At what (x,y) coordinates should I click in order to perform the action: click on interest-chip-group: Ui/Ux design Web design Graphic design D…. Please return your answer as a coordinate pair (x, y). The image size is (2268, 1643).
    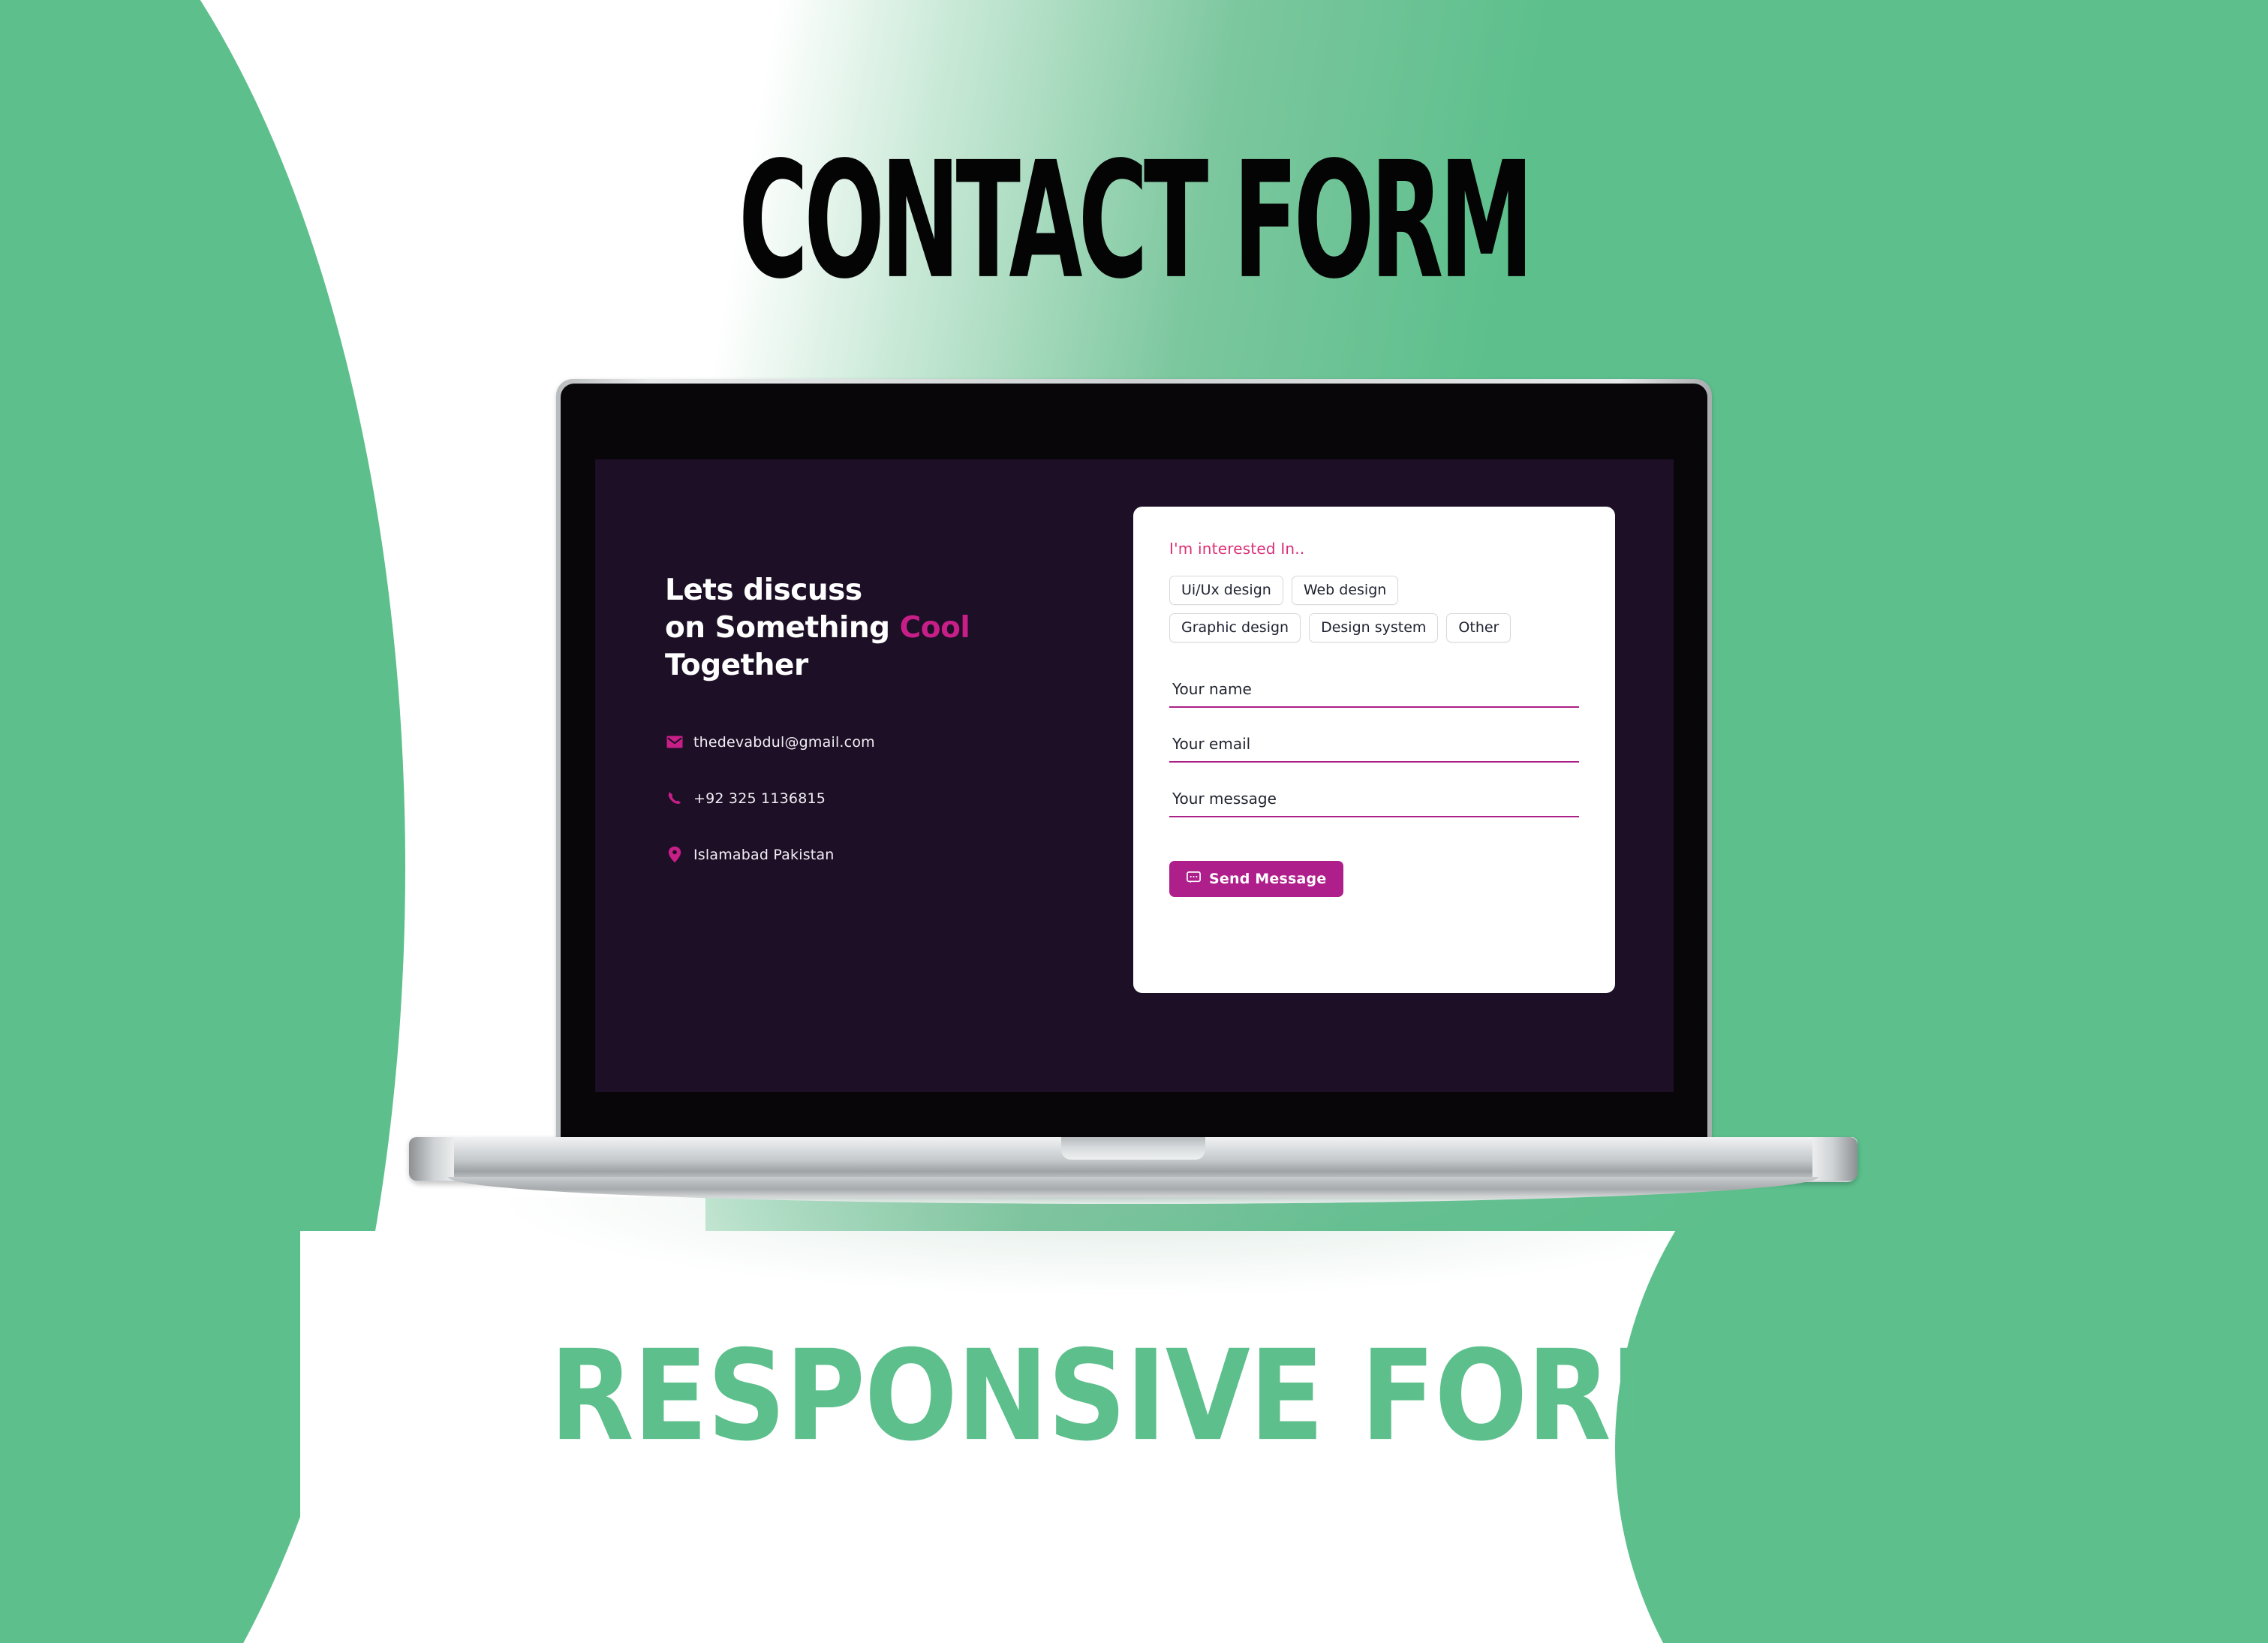
    Looking at the image, I should click on (1345, 609).